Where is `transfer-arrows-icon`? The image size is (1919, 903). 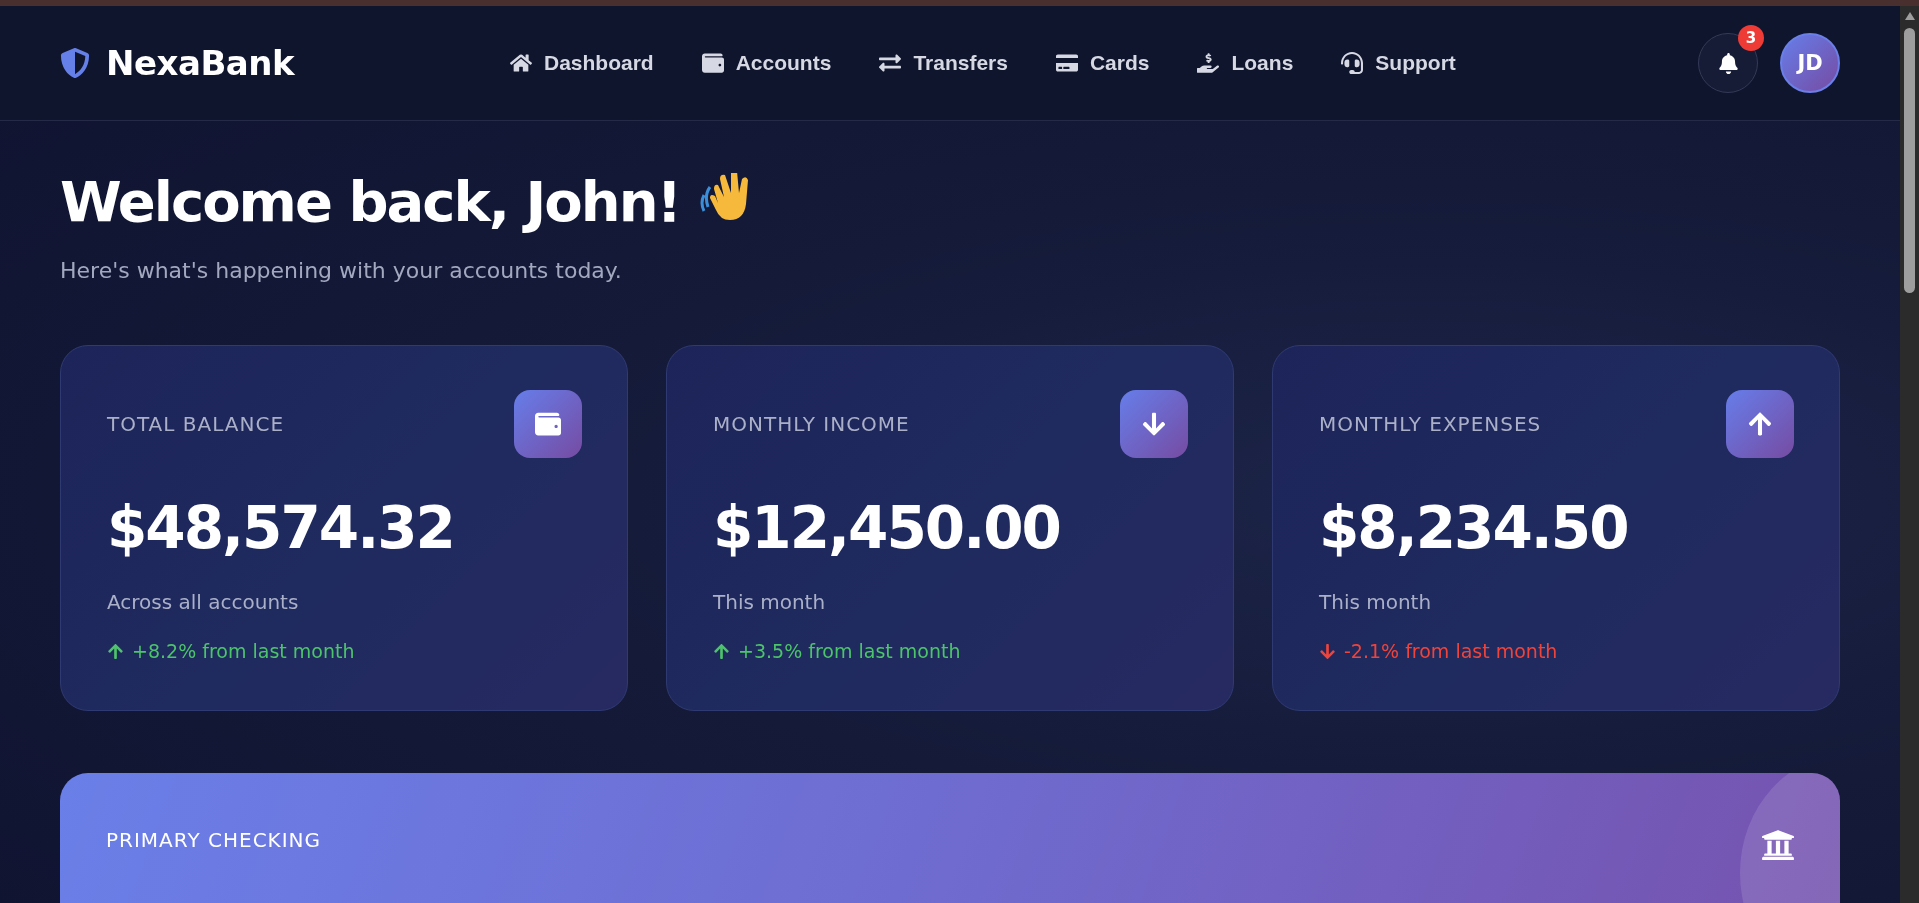 transfer-arrows-icon is located at coordinates (890, 63).